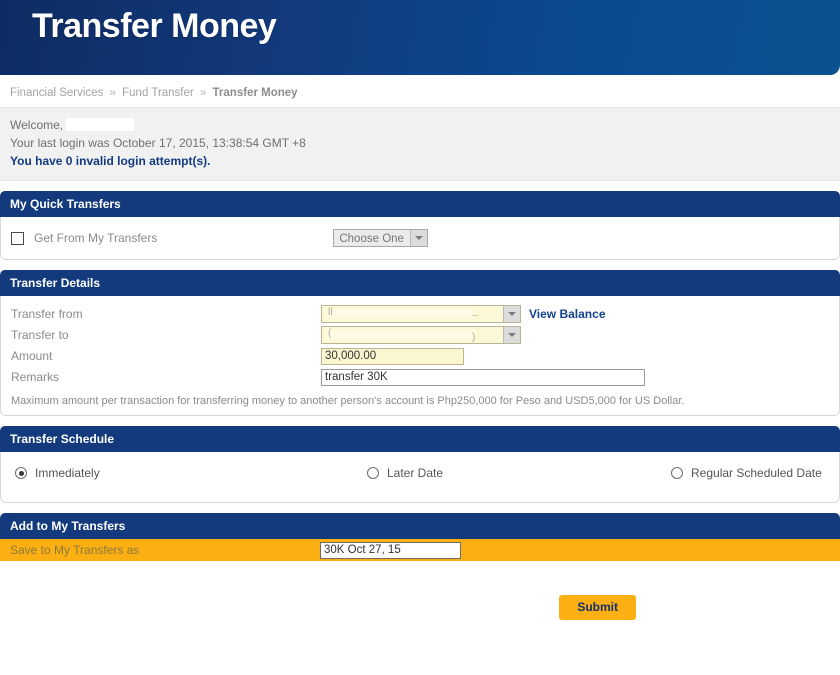 The image size is (840, 675). Describe the element at coordinates (37, 125) in the screenshot. I see `welcome-greeting-text: Welcome,` at that location.